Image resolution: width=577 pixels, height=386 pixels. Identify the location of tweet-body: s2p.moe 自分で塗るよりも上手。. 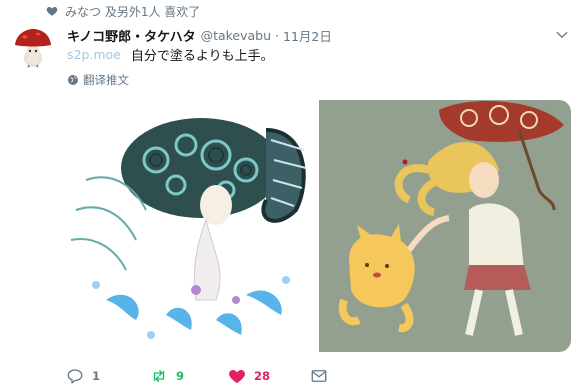
(170, 54).